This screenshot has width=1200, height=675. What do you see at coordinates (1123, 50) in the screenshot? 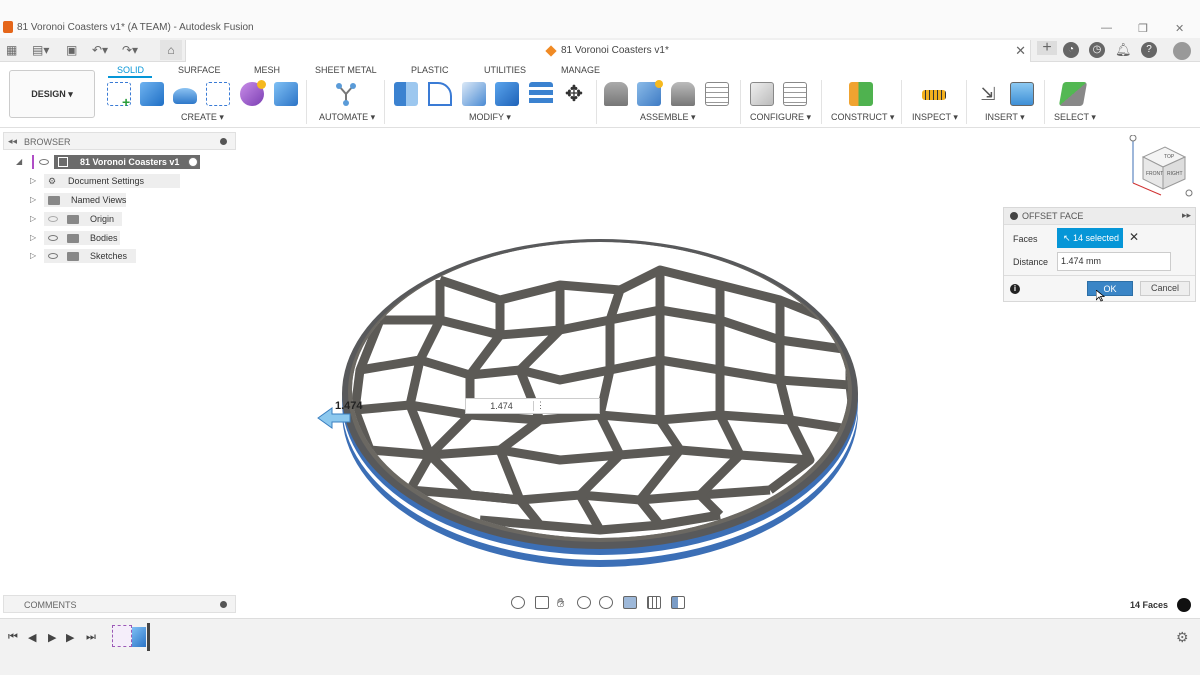
I see `notifications-icon: 🔔︎` at bounding box center [1123, 50].